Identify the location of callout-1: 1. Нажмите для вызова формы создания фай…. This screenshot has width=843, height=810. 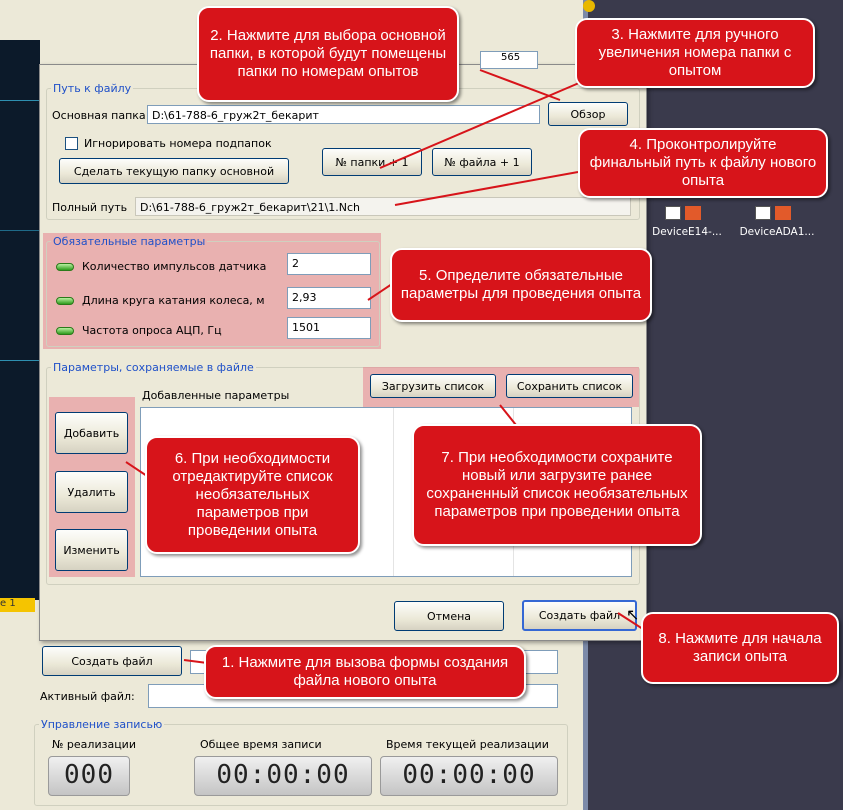
(365, 672).